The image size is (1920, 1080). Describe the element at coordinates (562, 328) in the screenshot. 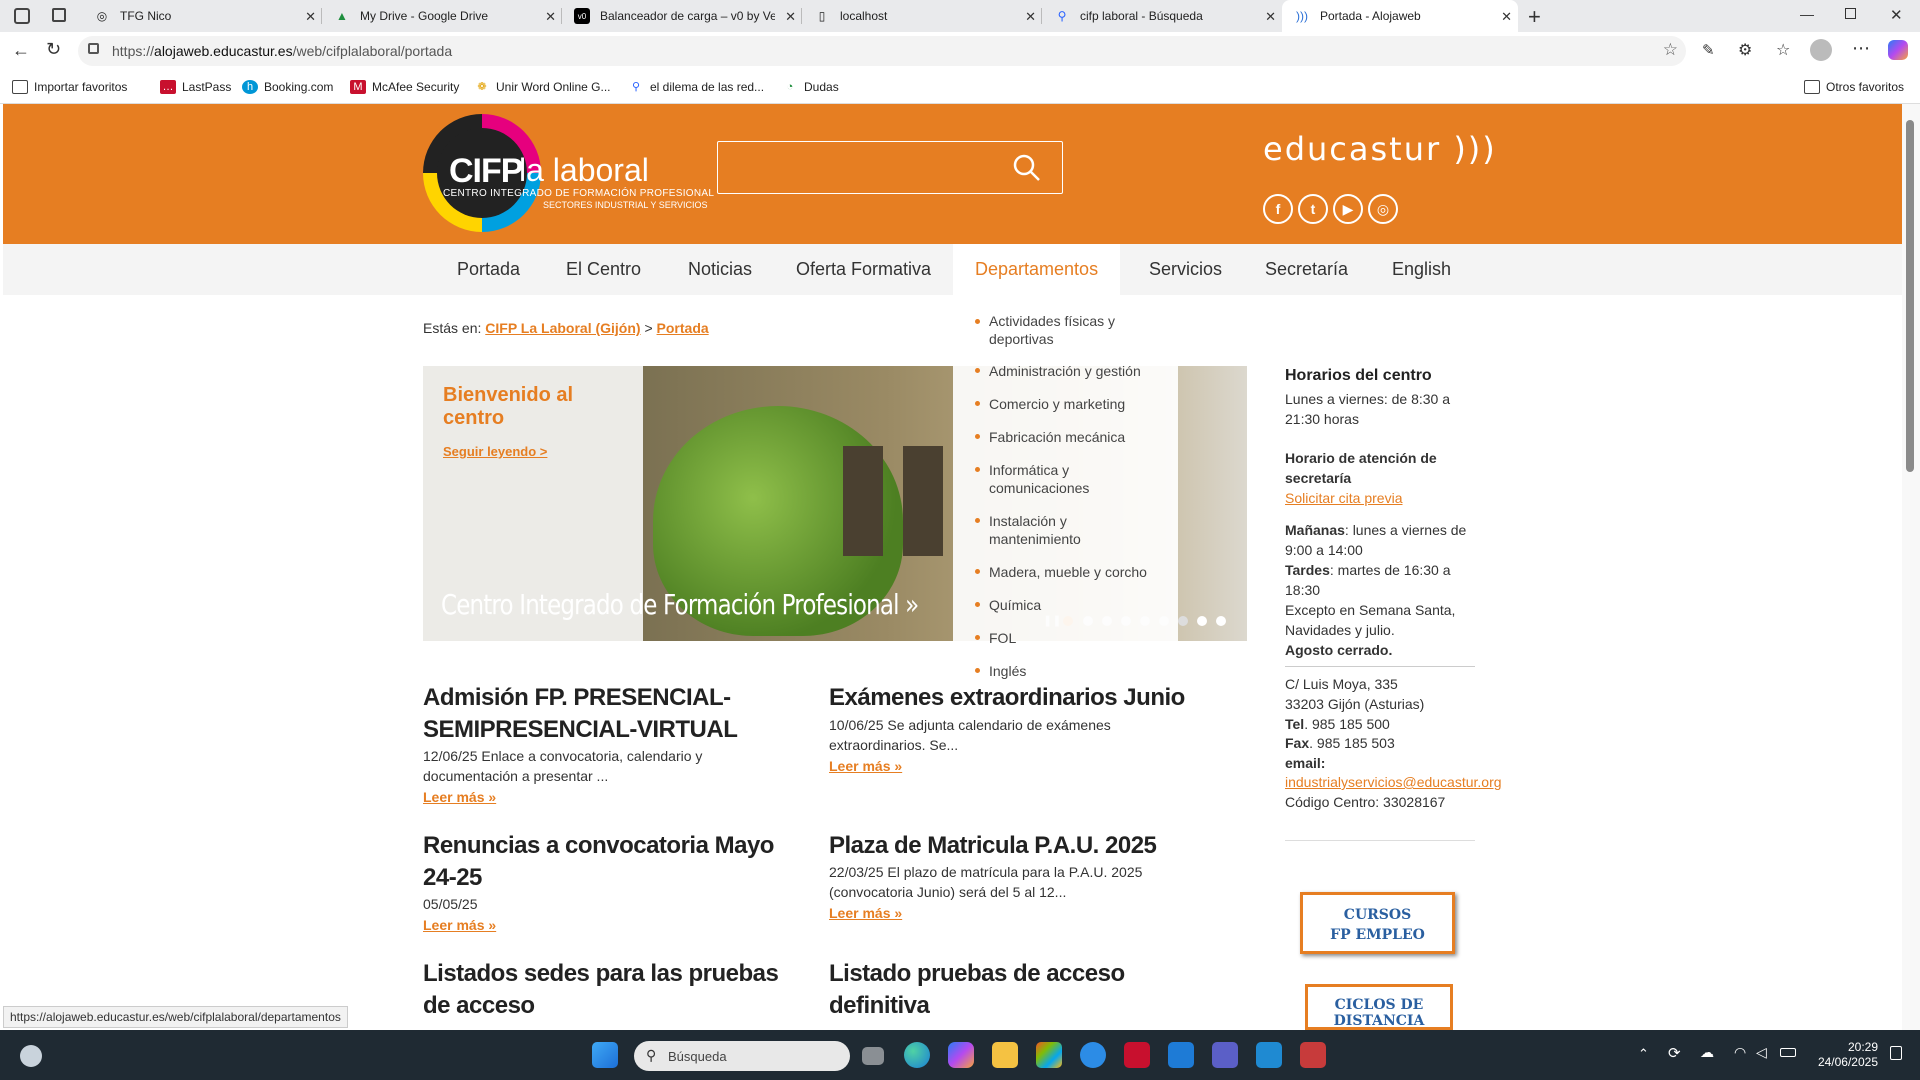

I see `breadcrumb-cifp: CIFP La Laboral (Gijón)` at that location.